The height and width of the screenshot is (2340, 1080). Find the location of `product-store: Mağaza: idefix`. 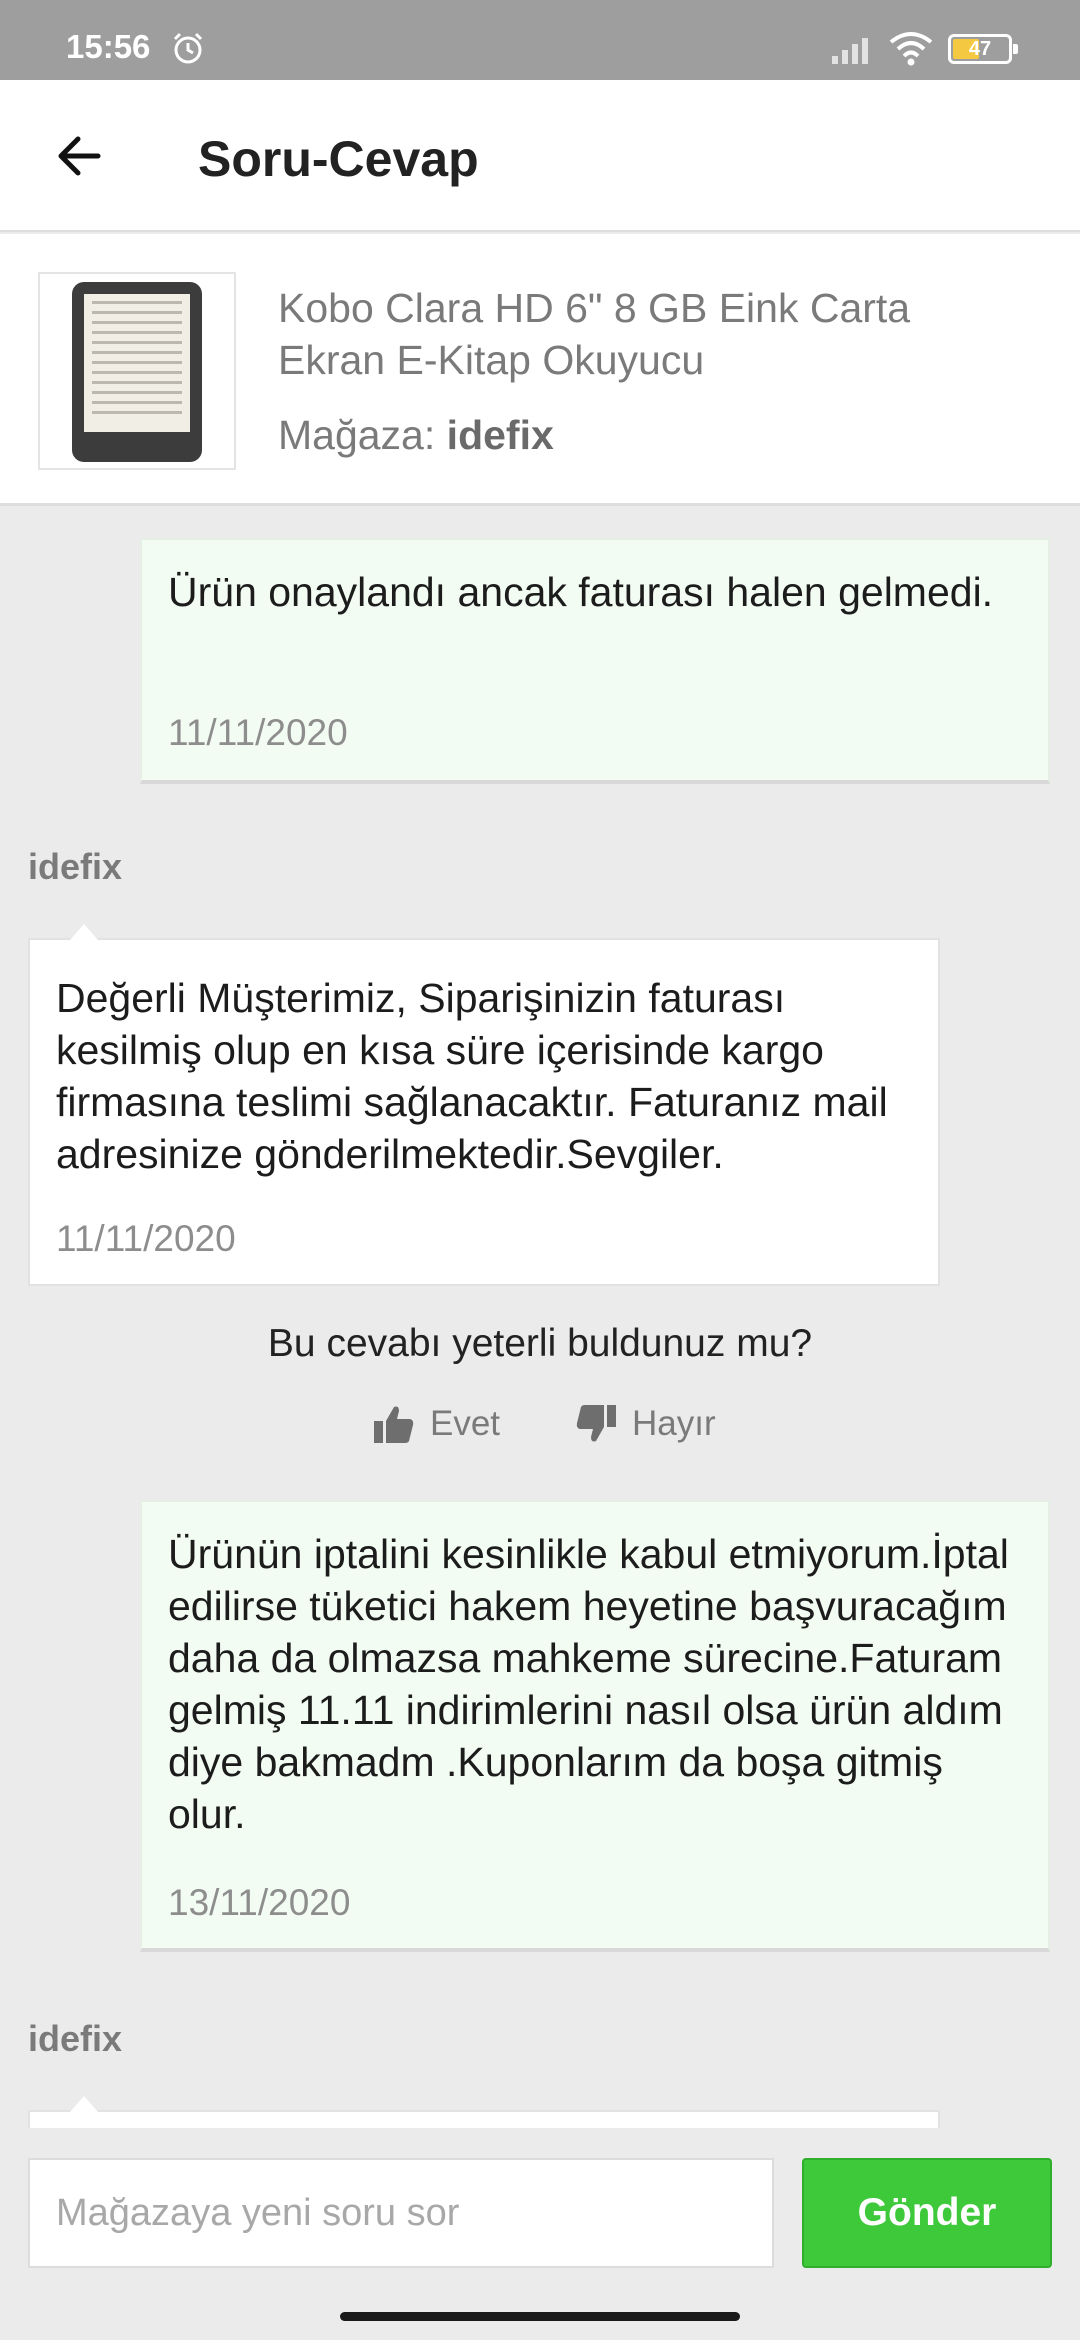

product-store: Mağaza: idefix is located at coordinates (416, 435).